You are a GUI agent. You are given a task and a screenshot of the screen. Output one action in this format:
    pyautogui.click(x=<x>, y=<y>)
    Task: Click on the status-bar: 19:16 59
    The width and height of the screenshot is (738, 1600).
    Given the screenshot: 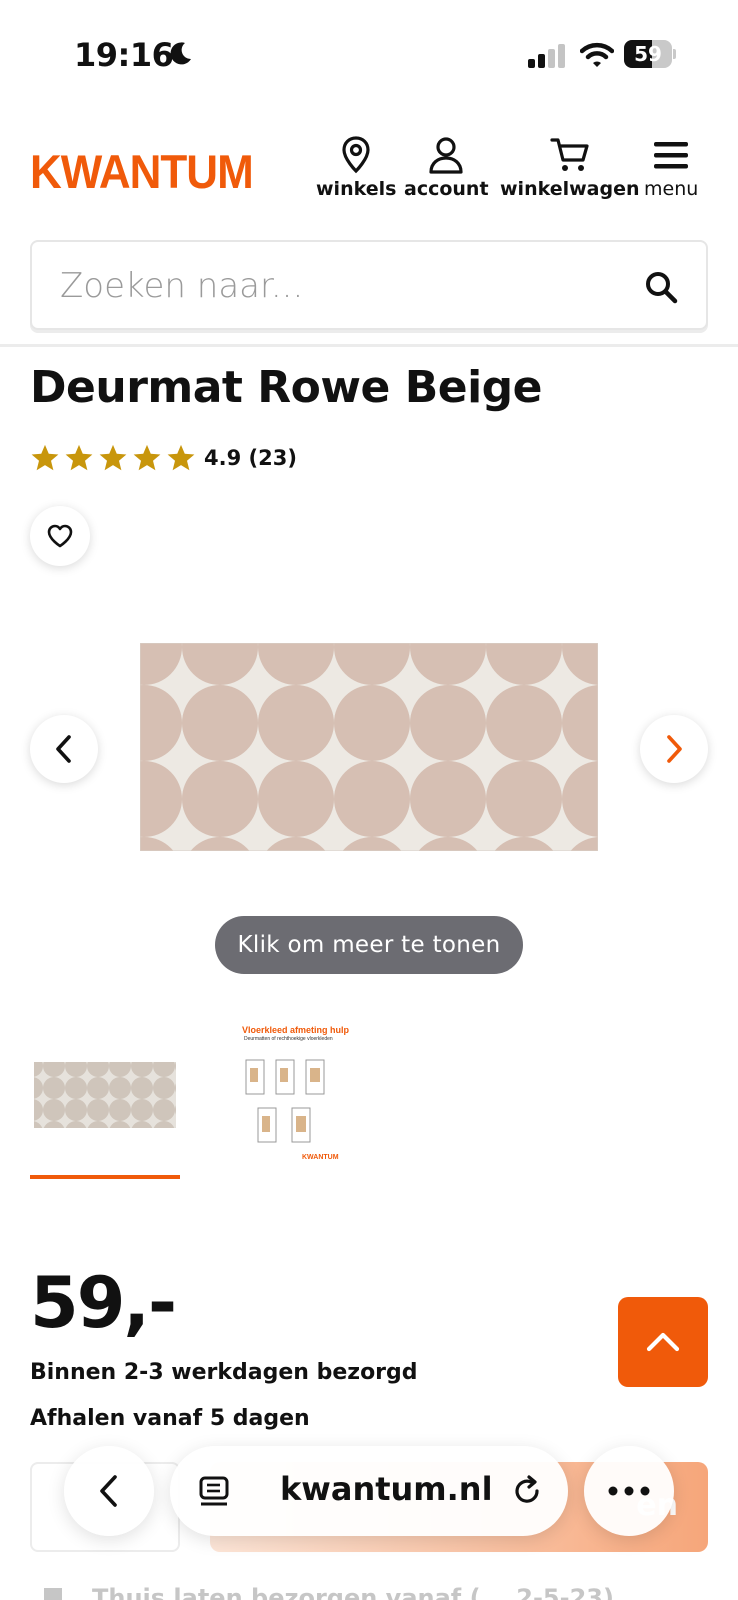 What is the action you would take?
    pyautogui.click(x=369, y=50)
    